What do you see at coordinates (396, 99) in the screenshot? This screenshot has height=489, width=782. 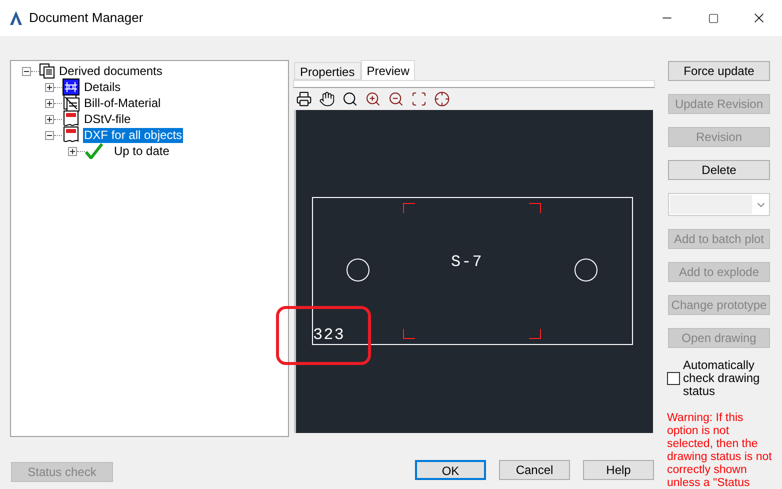 I see `zoom-out-icon` at bounding box center [396, 99].